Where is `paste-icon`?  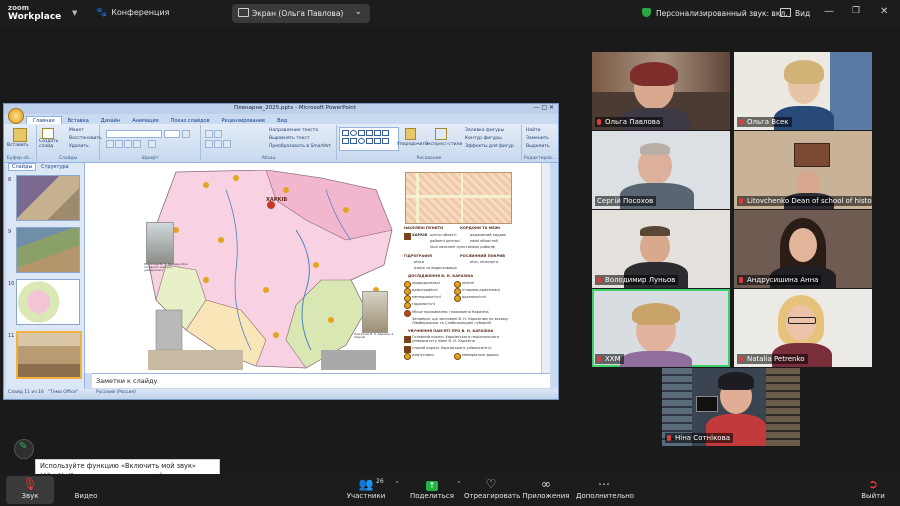
paste-icon is located at coordinates (20, 135).